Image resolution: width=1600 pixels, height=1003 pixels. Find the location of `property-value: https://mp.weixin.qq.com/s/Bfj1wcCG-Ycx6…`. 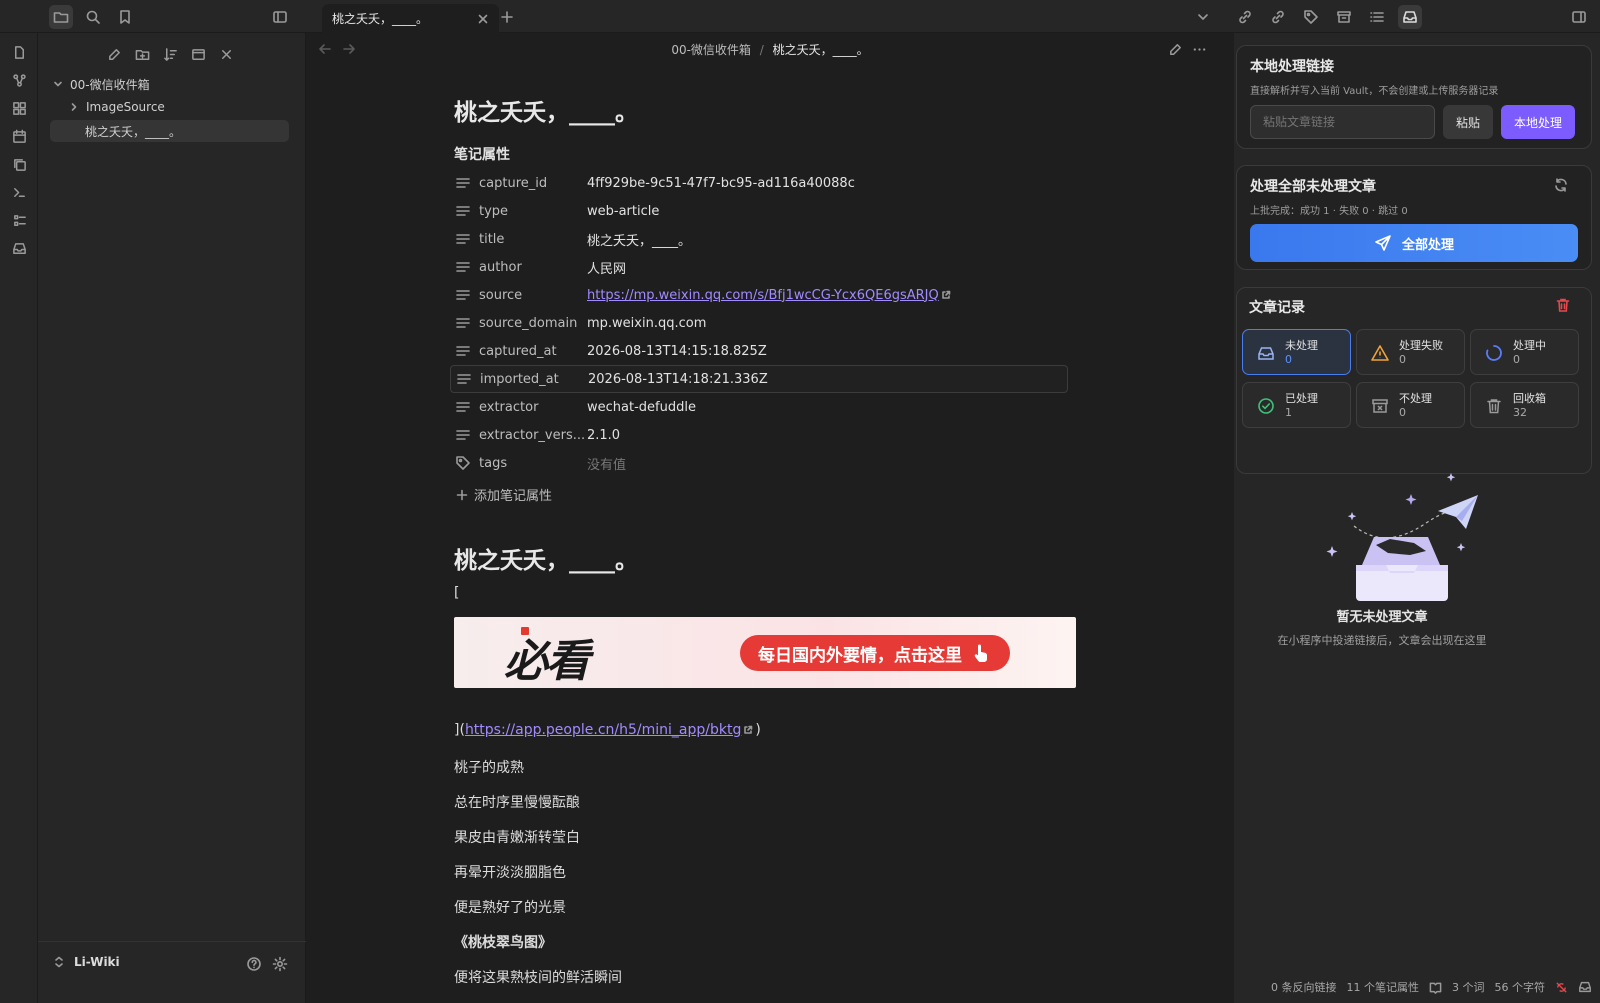

property-value: https://mp.weixin.qq.com/s/Bfj1wcCG-Ycx6… is located at coordinates (763, 295).